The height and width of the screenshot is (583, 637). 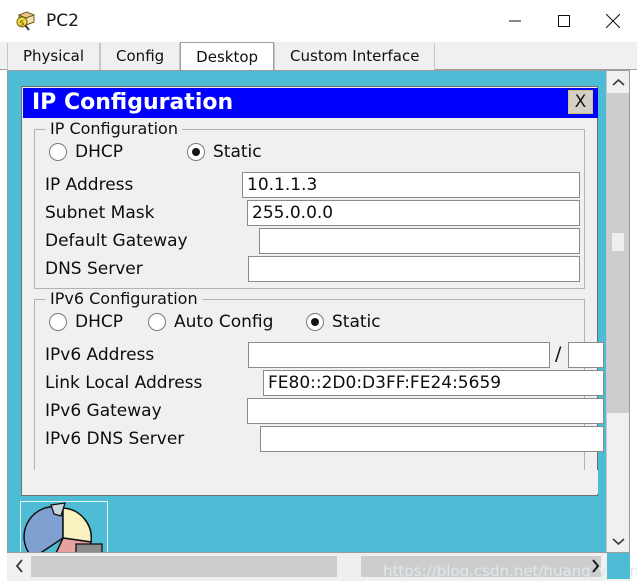 What do you see at coordinates (140, 56) in the screenshot?
I see `tab-config: Config` at bounding box center [140, 56].